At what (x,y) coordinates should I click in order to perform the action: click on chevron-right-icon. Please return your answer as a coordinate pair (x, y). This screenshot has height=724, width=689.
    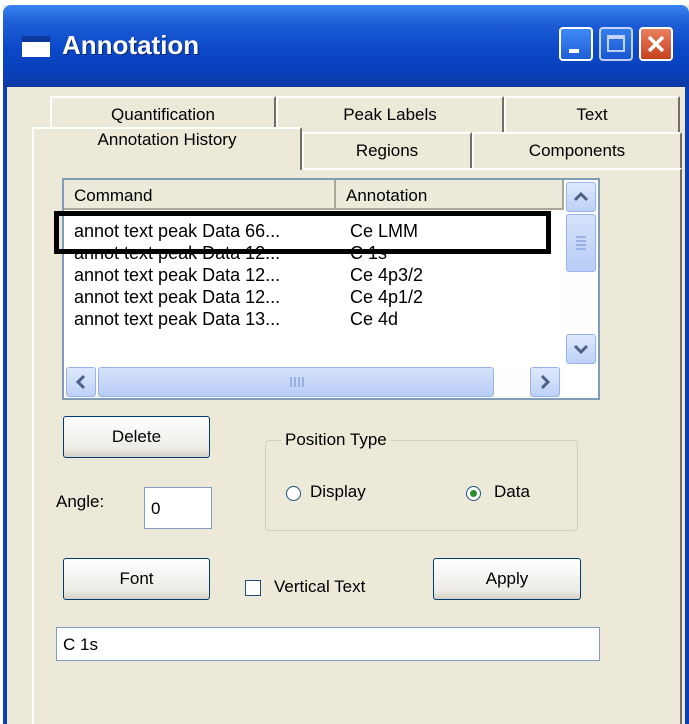
    Looking at the image, I should click on (545, 382).